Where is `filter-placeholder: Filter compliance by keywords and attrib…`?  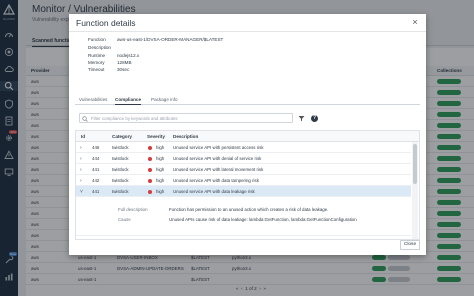
filter-placeholder: Filter compliance by keywords and attrib… is located at coordinates (134, 119).